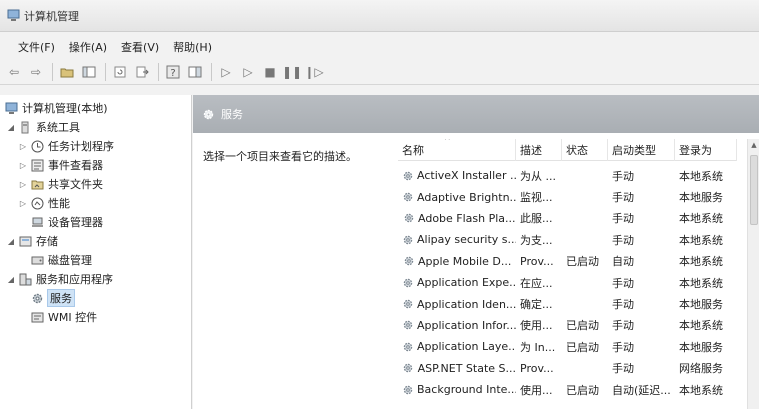  Describe the element at coordinates (142, 72) in the screenshot. I see `export-list-icon` at that location.